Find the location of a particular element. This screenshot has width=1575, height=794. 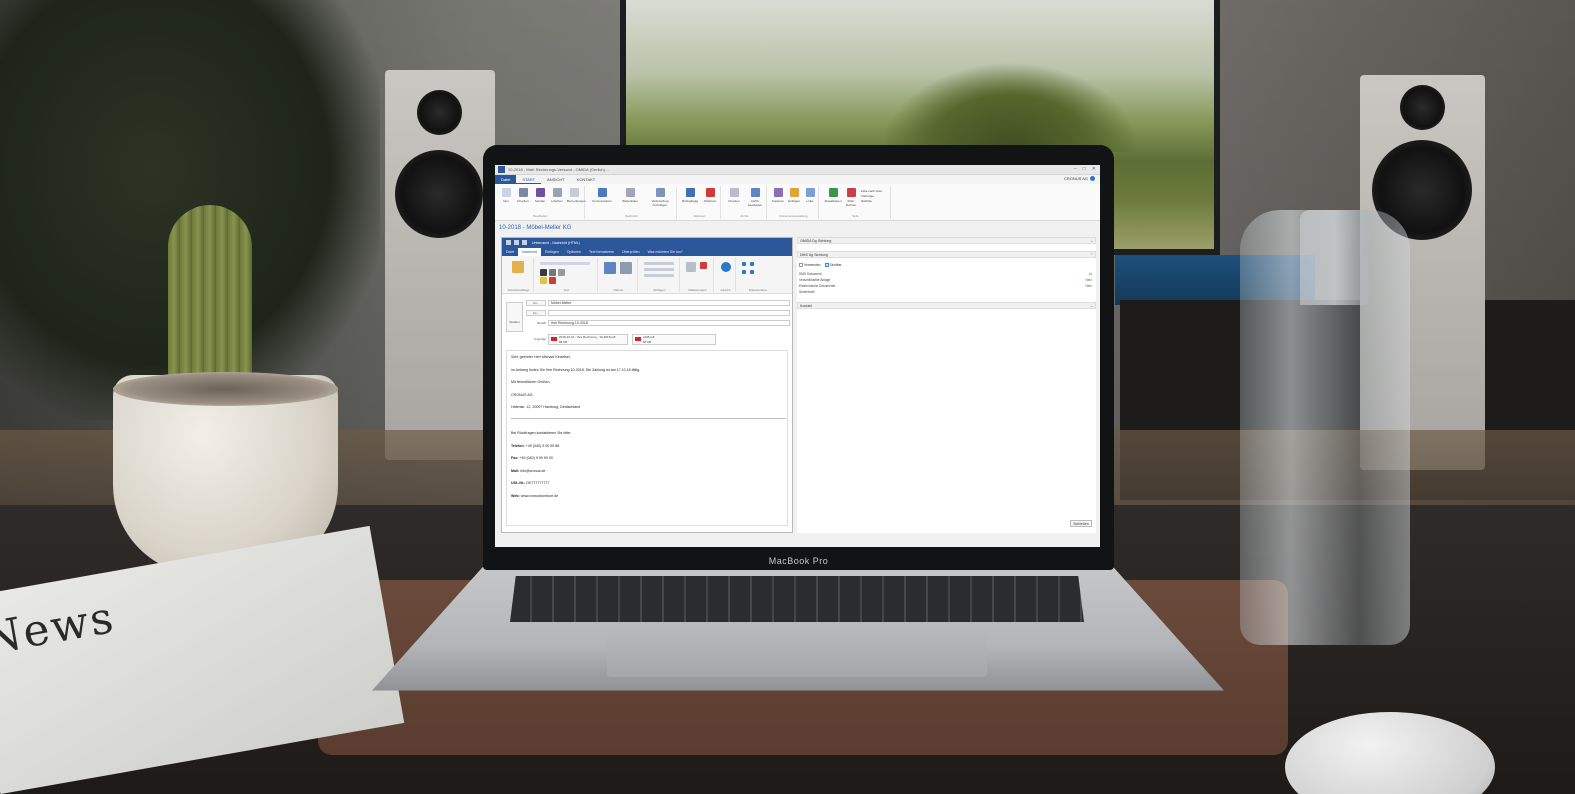

tab-start: START is located at coordinates (529, 179).